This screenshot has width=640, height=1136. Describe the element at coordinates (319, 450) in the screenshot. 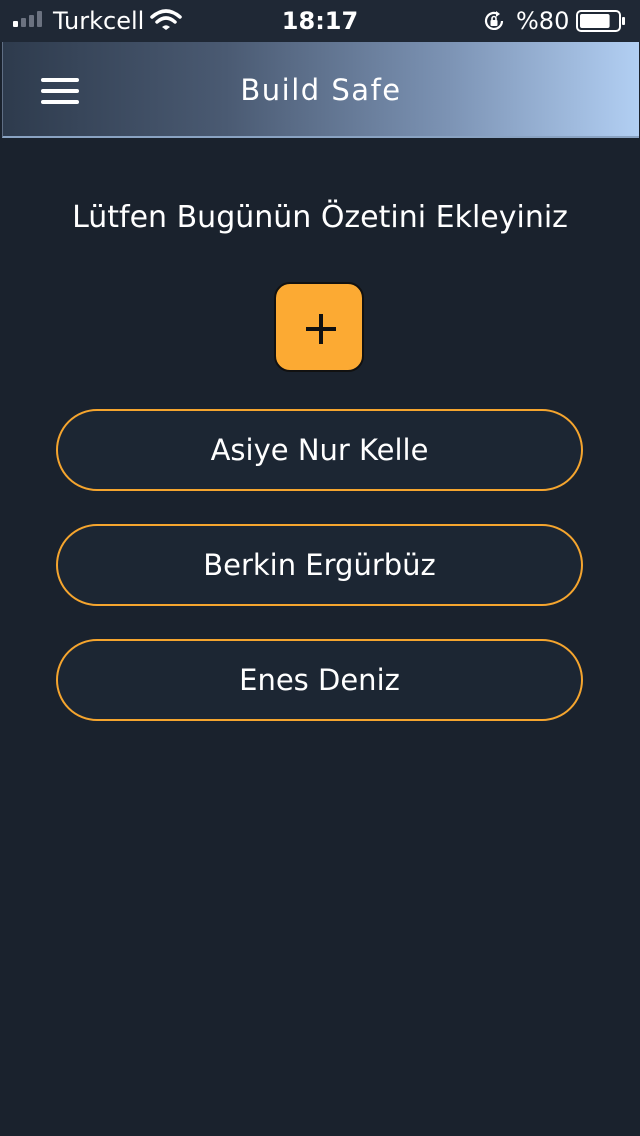

I see `person-button-asiye-nur-kelle: Asiye Nur Kelle` at that location.